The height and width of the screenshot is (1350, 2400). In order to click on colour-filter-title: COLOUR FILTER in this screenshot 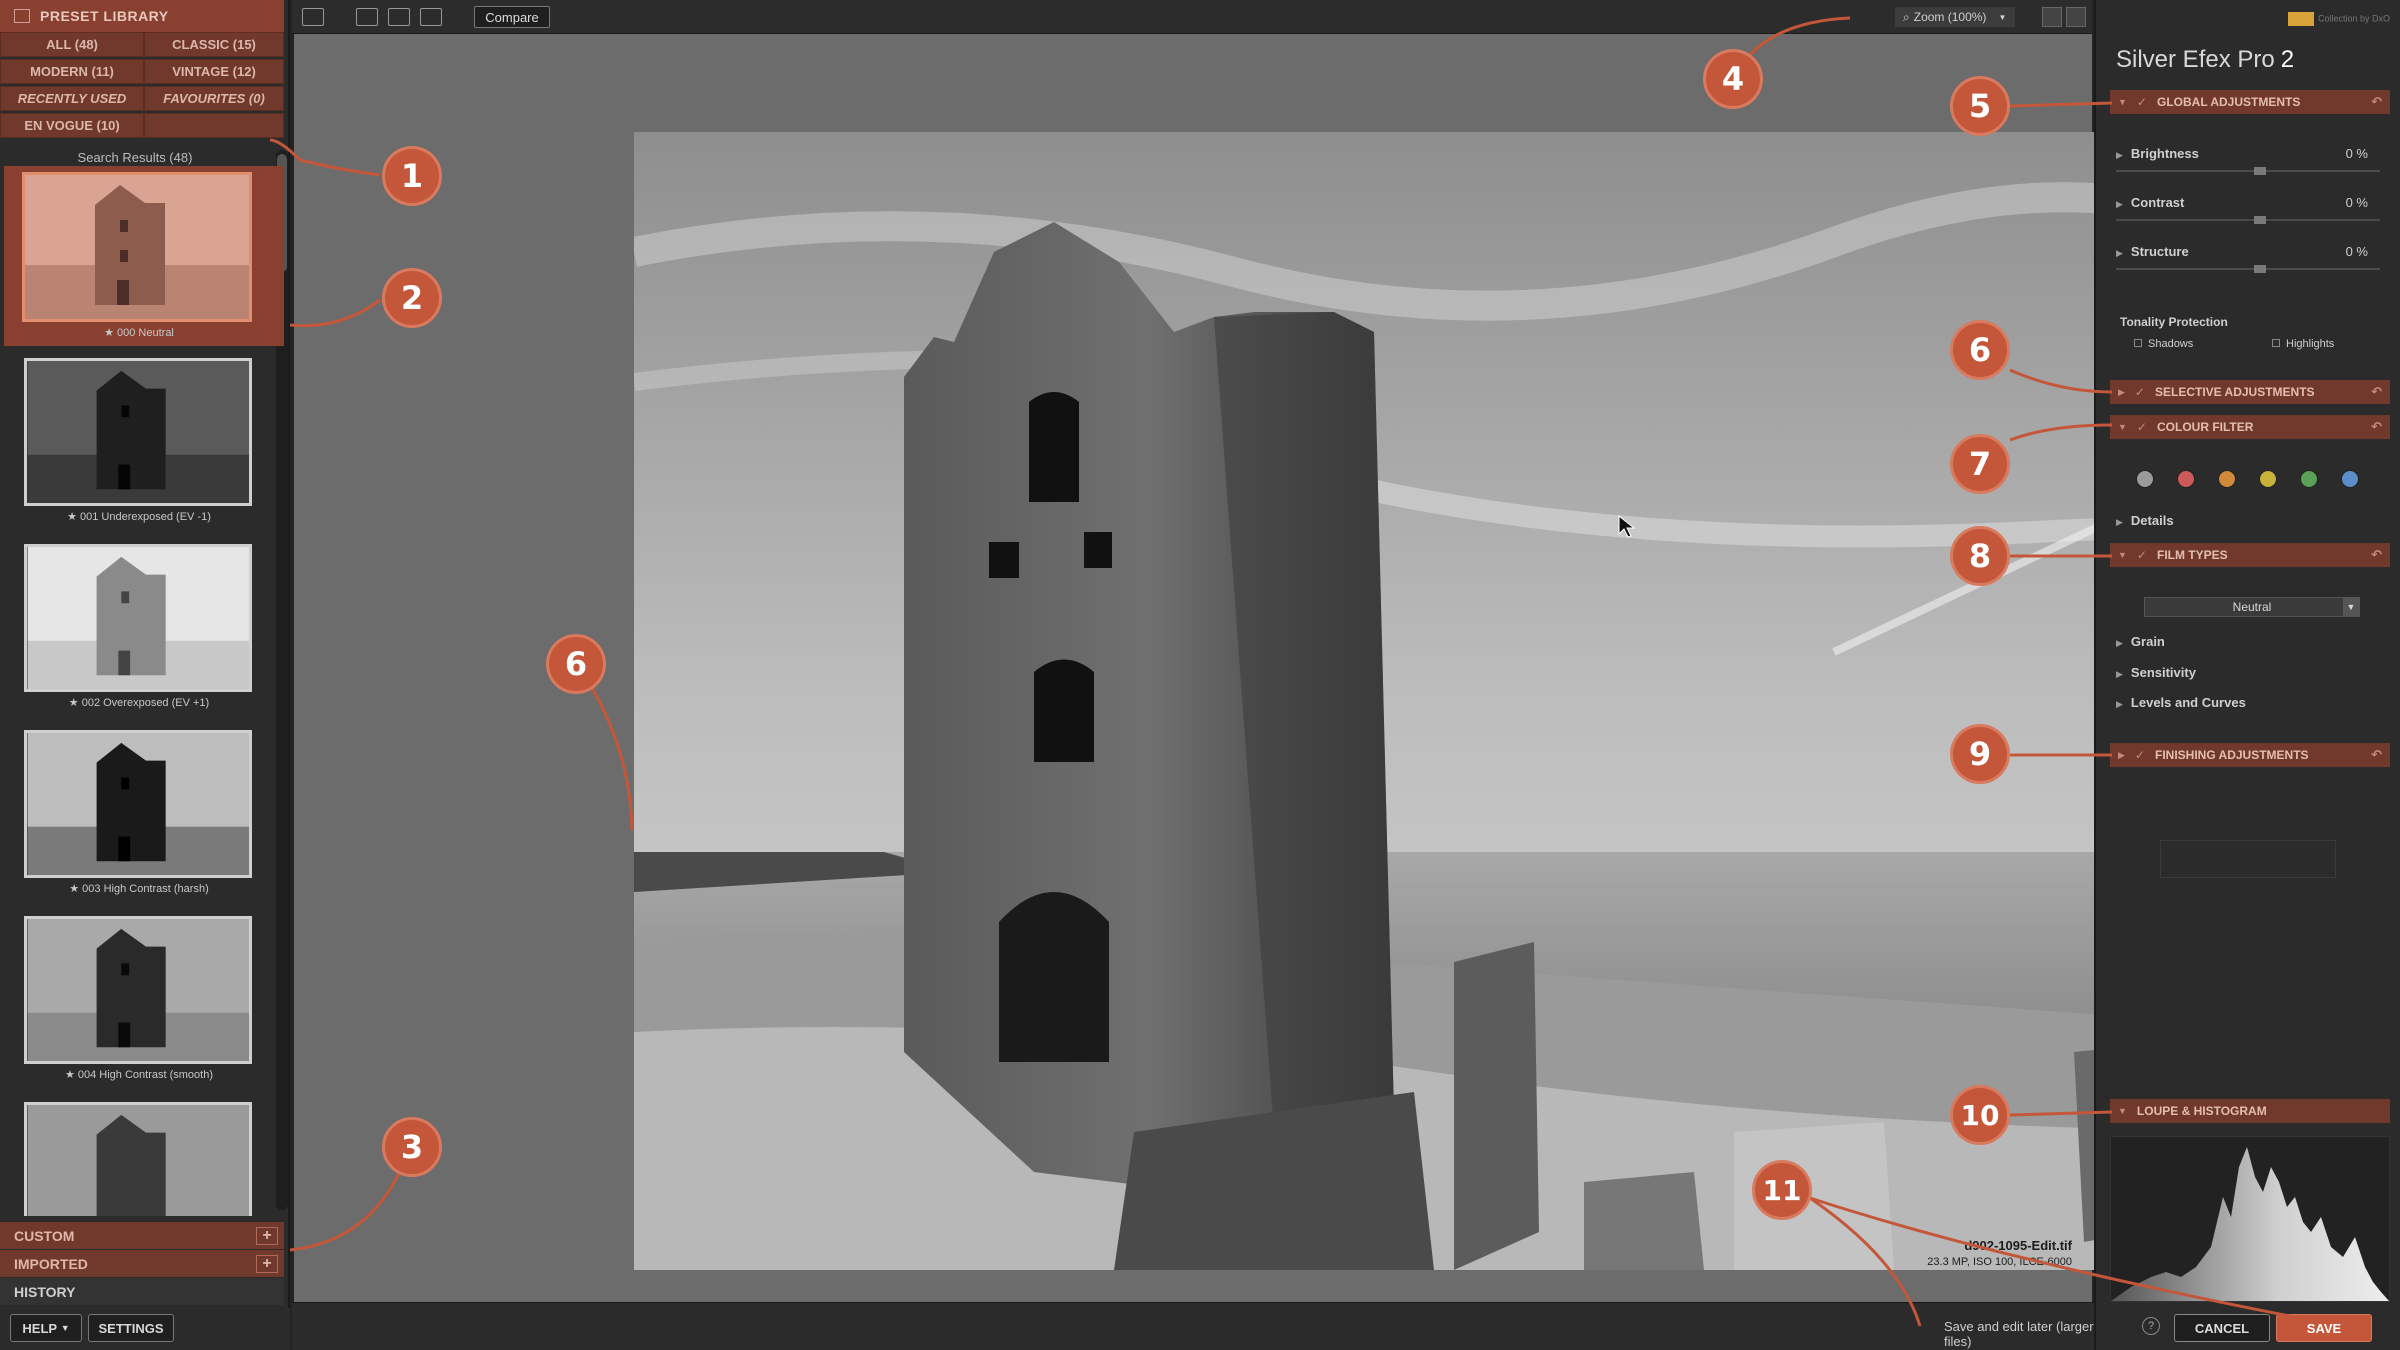, I will do `click(2205, 427)`.